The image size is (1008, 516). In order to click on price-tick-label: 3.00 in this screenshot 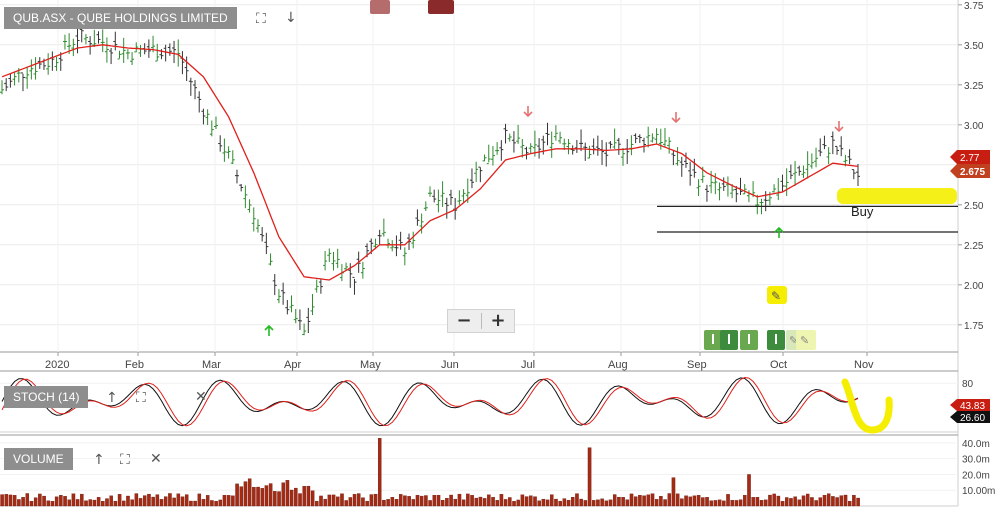, I will do `click(974, 126)`.